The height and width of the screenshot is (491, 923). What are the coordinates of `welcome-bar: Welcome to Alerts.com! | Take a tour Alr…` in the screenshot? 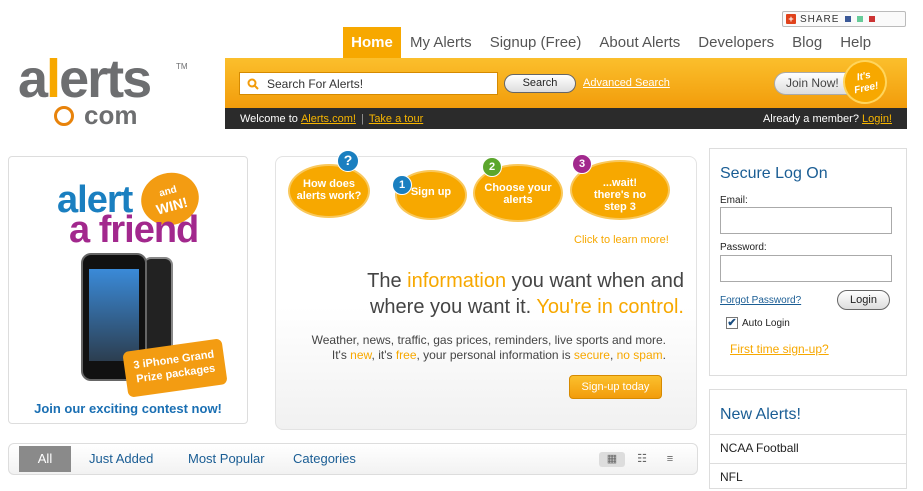 It's located at (566, 118).